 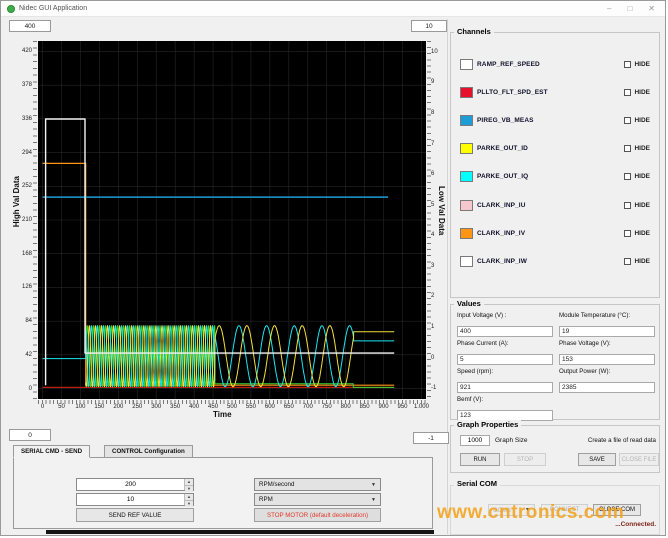 I want to click on channel-label: RAMP_REF_SPEED, so click(x=508, y=64).